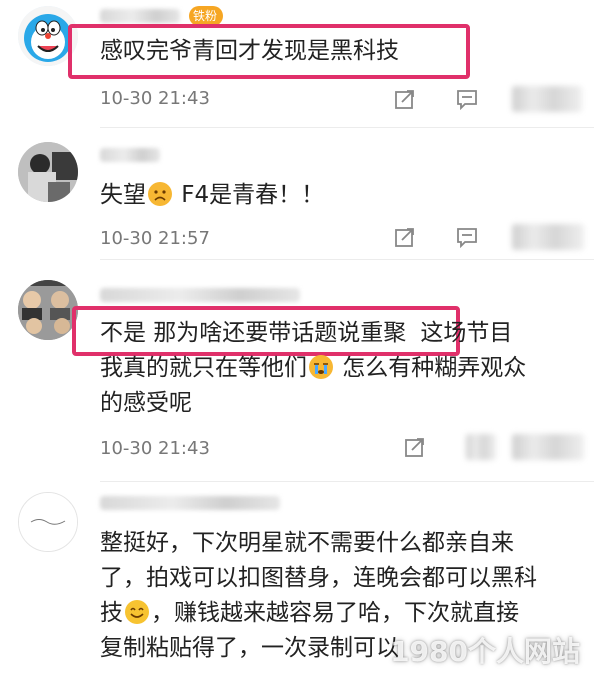  Describe the element at coordinates (111, 613) in the screenshot. I see `comment-text-part: 技` at that location.